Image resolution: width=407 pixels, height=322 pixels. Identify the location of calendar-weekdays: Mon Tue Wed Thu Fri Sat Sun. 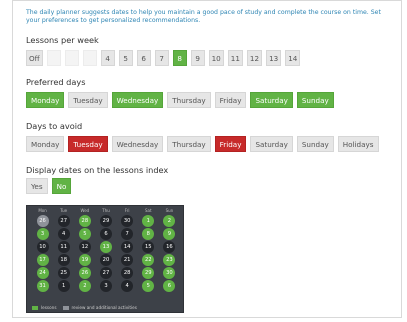
(106, 210).